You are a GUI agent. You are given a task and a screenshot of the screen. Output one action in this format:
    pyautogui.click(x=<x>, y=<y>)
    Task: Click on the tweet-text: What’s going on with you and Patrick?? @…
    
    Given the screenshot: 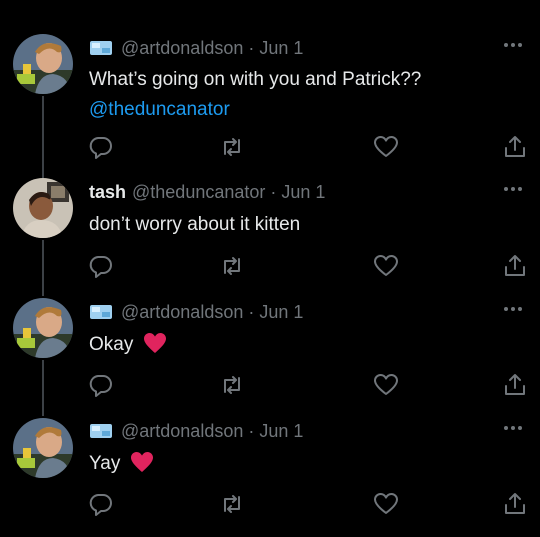 What is the action you would take?
    pyautogui.click(x=255, y=95)
    